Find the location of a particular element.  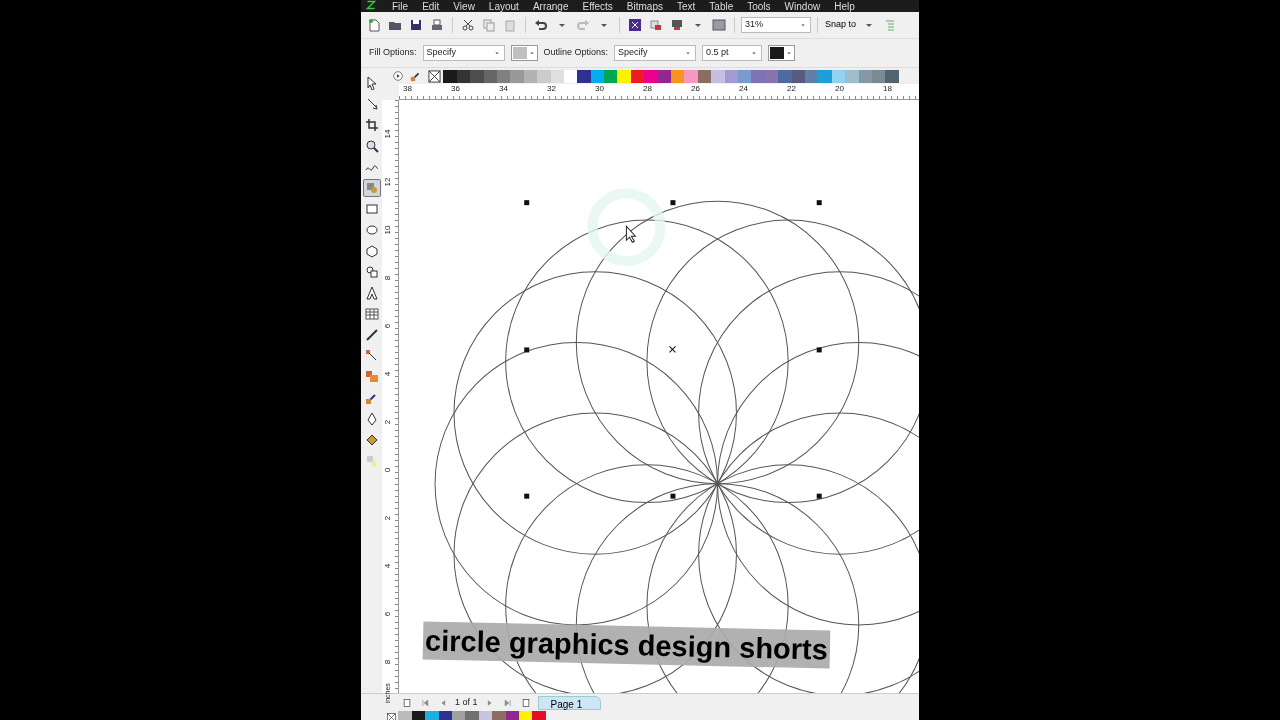

ruler-label: 36 is located at coordinates (455, 89).